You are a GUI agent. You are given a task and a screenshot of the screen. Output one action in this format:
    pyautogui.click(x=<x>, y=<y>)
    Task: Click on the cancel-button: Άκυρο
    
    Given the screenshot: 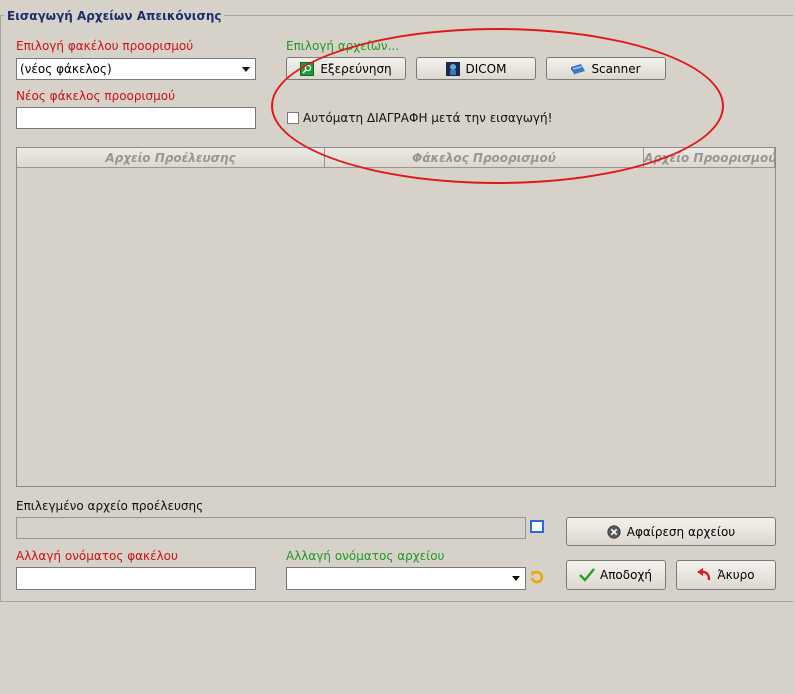 What is the action you would take?
    pyautogui.click(x=726, y=575)
    